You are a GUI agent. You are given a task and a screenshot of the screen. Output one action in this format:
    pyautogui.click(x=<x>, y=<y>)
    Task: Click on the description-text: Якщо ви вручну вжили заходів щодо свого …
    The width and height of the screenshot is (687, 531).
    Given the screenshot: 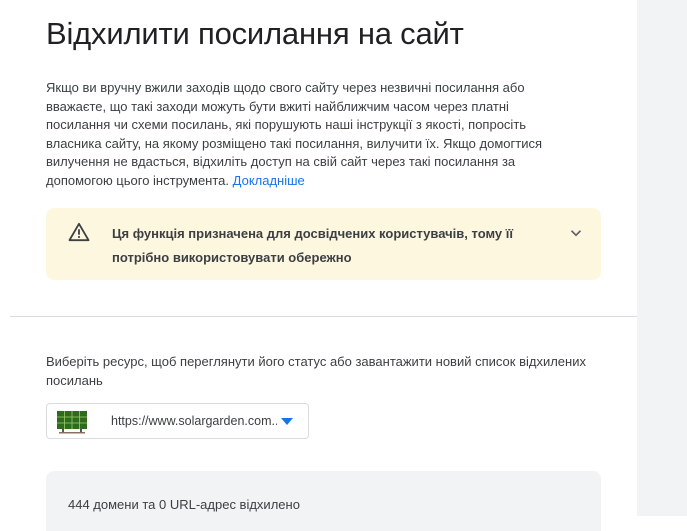 What is the action you would take?
    pyautogui.click(x=294, y=134)
    